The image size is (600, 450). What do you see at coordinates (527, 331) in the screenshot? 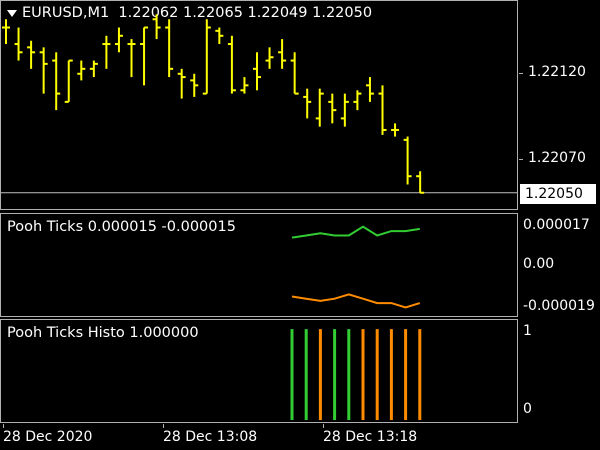
I see `histo-scale-top: 1` at bounding box center [527, 331].